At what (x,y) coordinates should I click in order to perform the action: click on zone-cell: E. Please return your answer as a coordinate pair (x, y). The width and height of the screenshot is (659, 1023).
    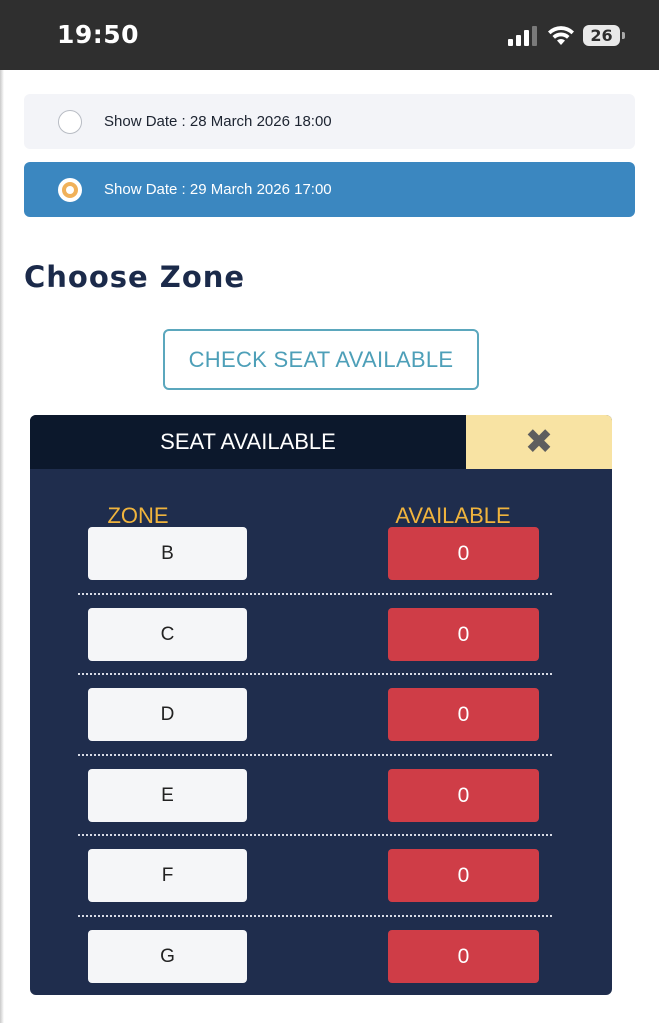
    Looking at the image, I should click on (167, 795).